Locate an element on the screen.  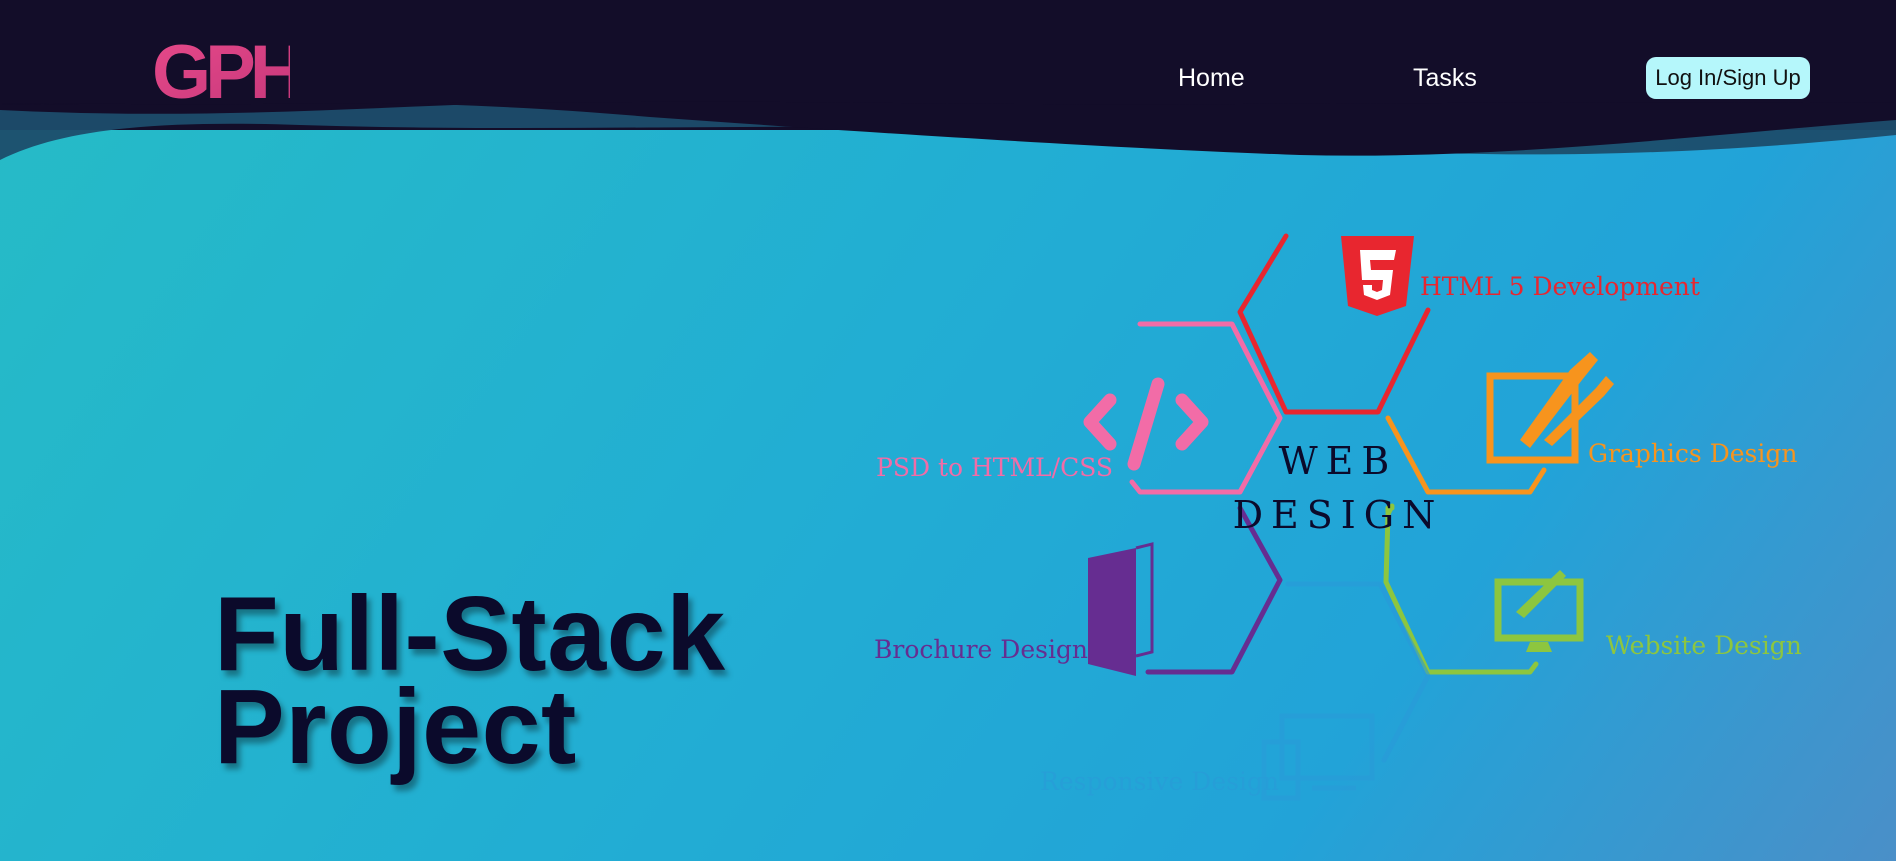
html5-icon is located at coordinates (1377, 276).